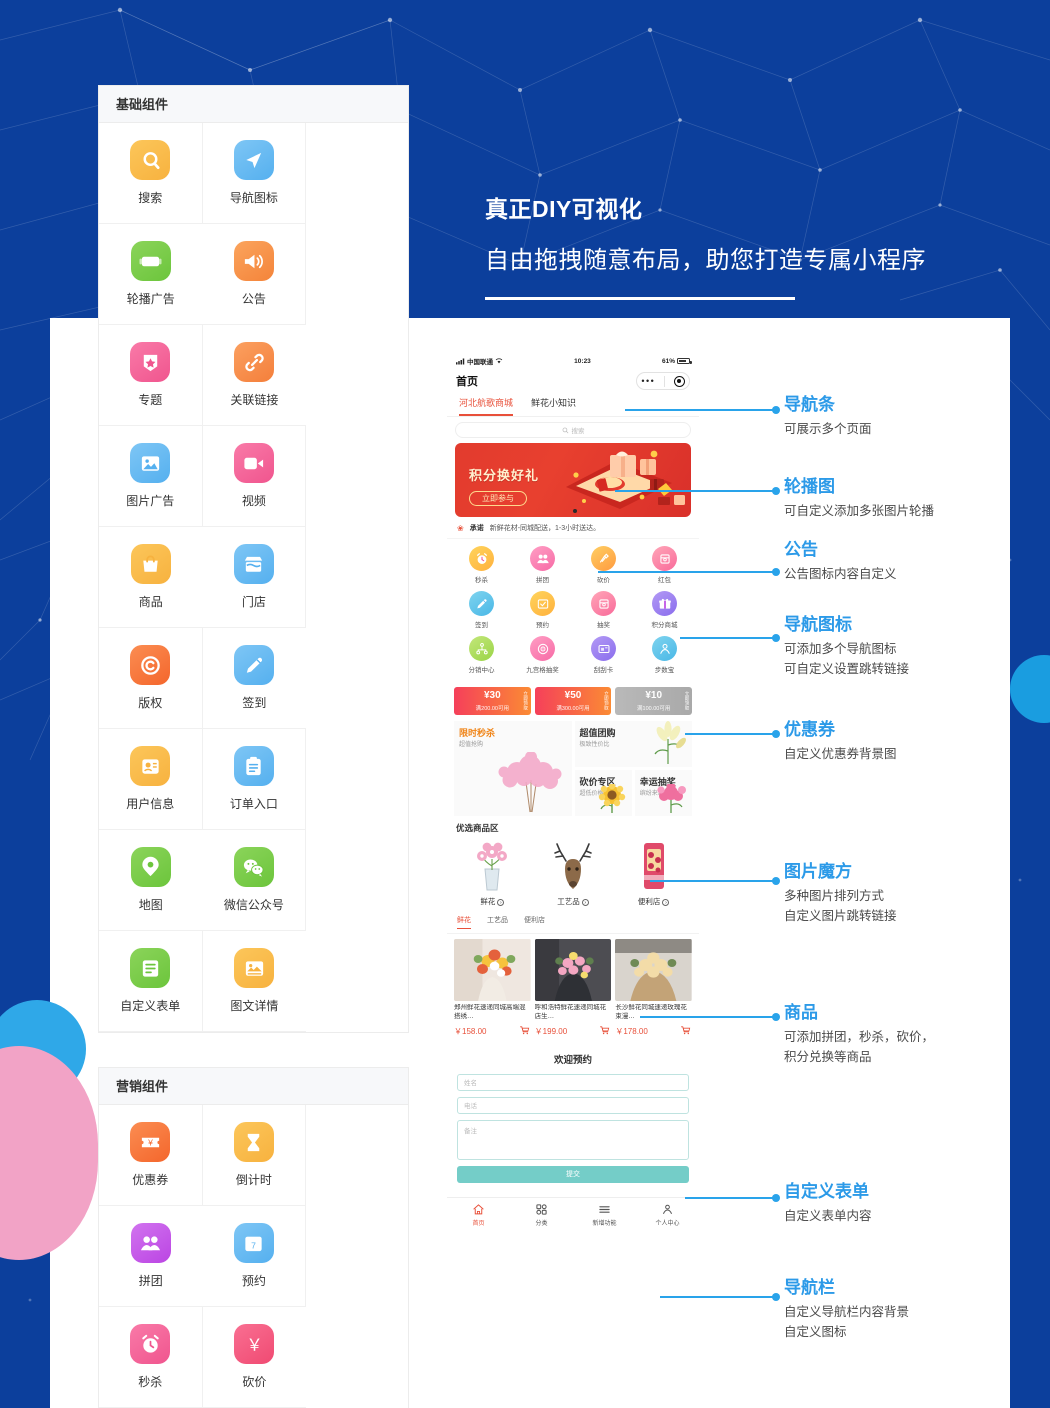 The width and height of the screenshot is (1050, 1408). What do you see at coordinates (663, 381) in the screenshot?
I see `miniprogram-capsule: •••` at bounding box center [663, 381].